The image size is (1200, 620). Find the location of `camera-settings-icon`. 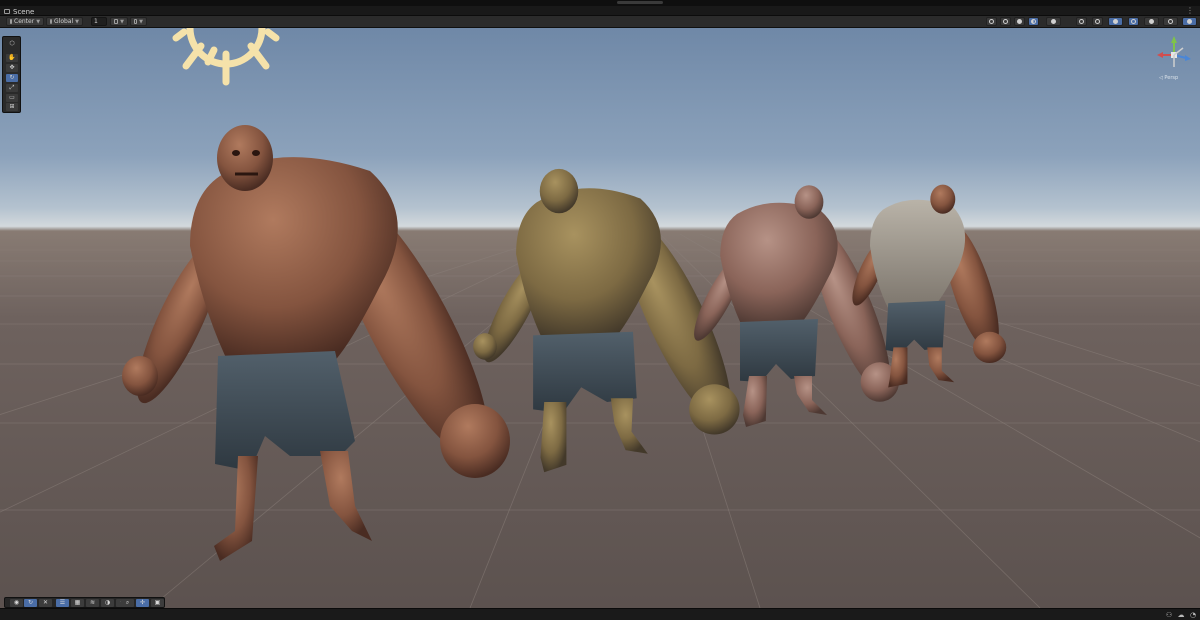

camera-settings-icon is located at coordinates (1189, 21).